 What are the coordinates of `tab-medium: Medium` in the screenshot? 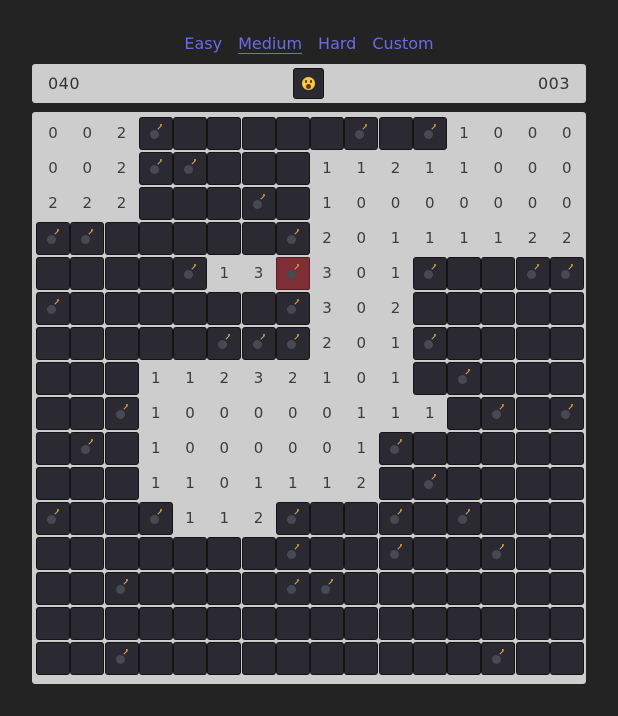 It's located at (270, 44).